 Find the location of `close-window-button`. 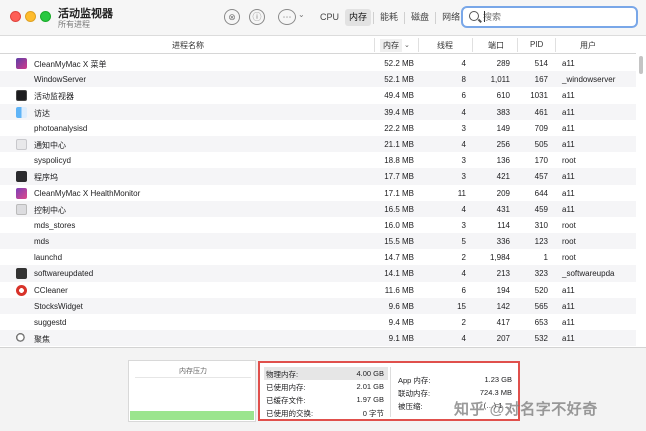

close-window-button is located at coordinates (15, 16).